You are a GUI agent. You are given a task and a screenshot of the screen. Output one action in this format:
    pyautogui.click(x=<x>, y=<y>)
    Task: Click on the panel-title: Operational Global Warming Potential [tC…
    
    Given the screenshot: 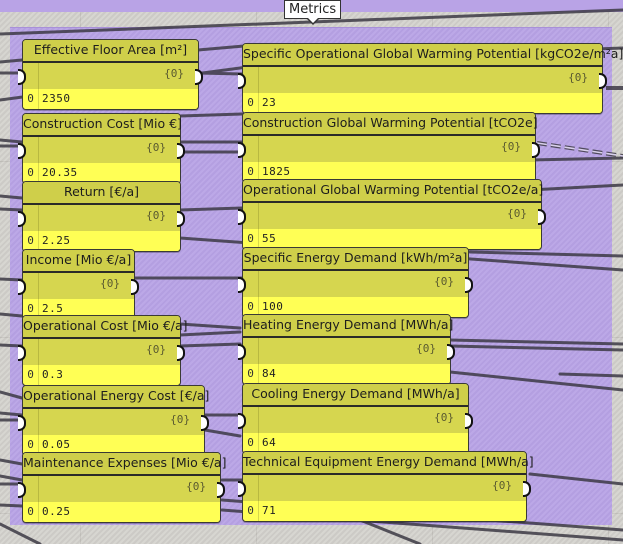 What is the action you would take?
    pyautogui.click(x=393, y=191)
    